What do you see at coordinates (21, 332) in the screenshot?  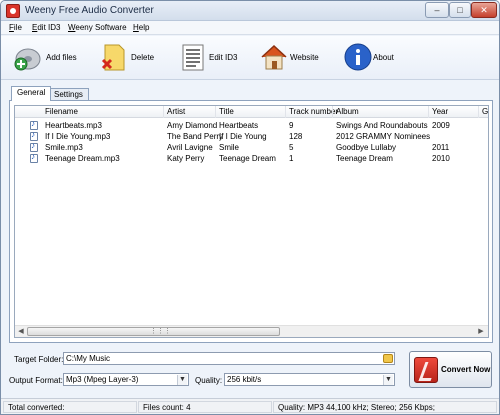 I see `scroll-left-icon: ◀` at bounding box center [21, 332].